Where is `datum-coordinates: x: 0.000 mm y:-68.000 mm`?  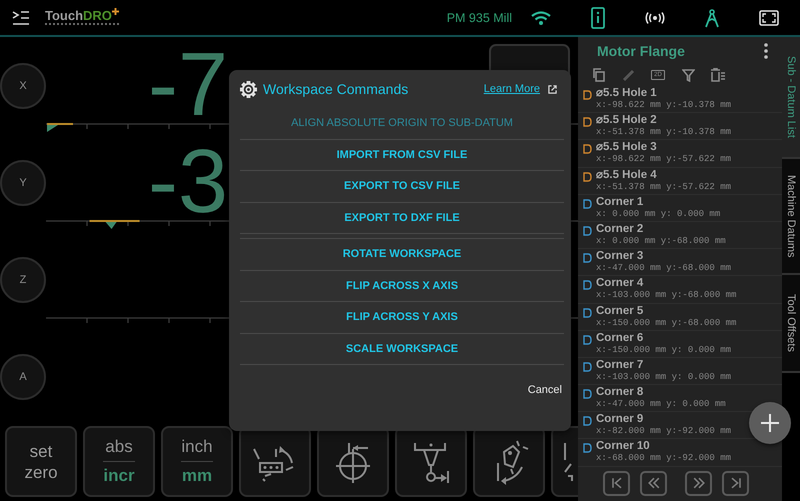 datum-coordinates: x: 0.000 mm y:-68.000 mm is located at coordinates (661, 241).